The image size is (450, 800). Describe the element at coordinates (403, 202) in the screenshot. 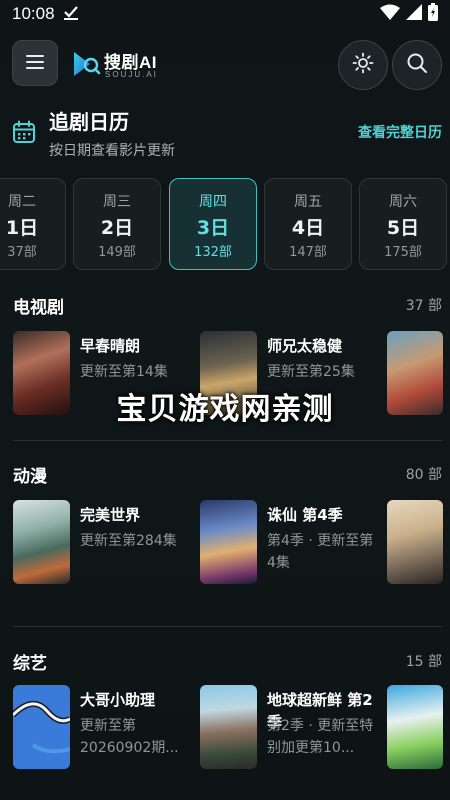

I see `day-weekday: 周六` at that location.